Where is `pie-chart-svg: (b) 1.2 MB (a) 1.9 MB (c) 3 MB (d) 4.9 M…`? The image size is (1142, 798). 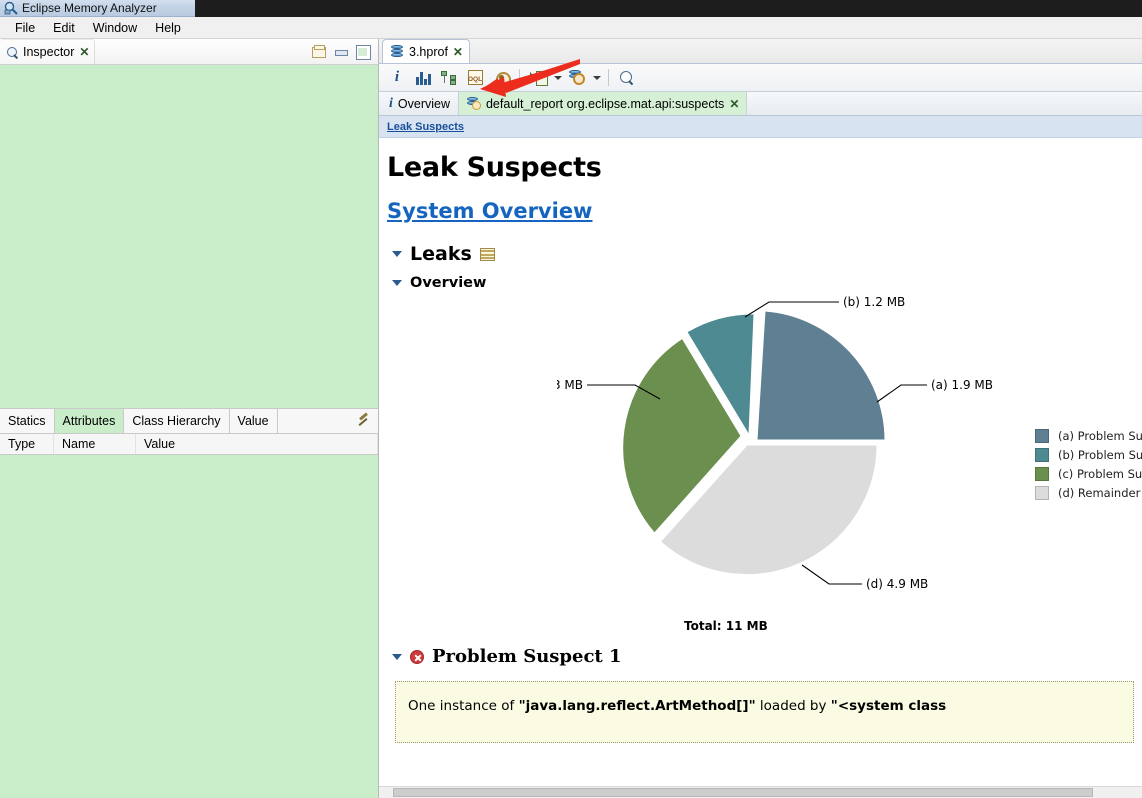
pie-chart-svg: (b) 1.2 MB (a) 1.9 MB (c) 3 MB (d) 4.9 M… is located at coordinates (763, 443).